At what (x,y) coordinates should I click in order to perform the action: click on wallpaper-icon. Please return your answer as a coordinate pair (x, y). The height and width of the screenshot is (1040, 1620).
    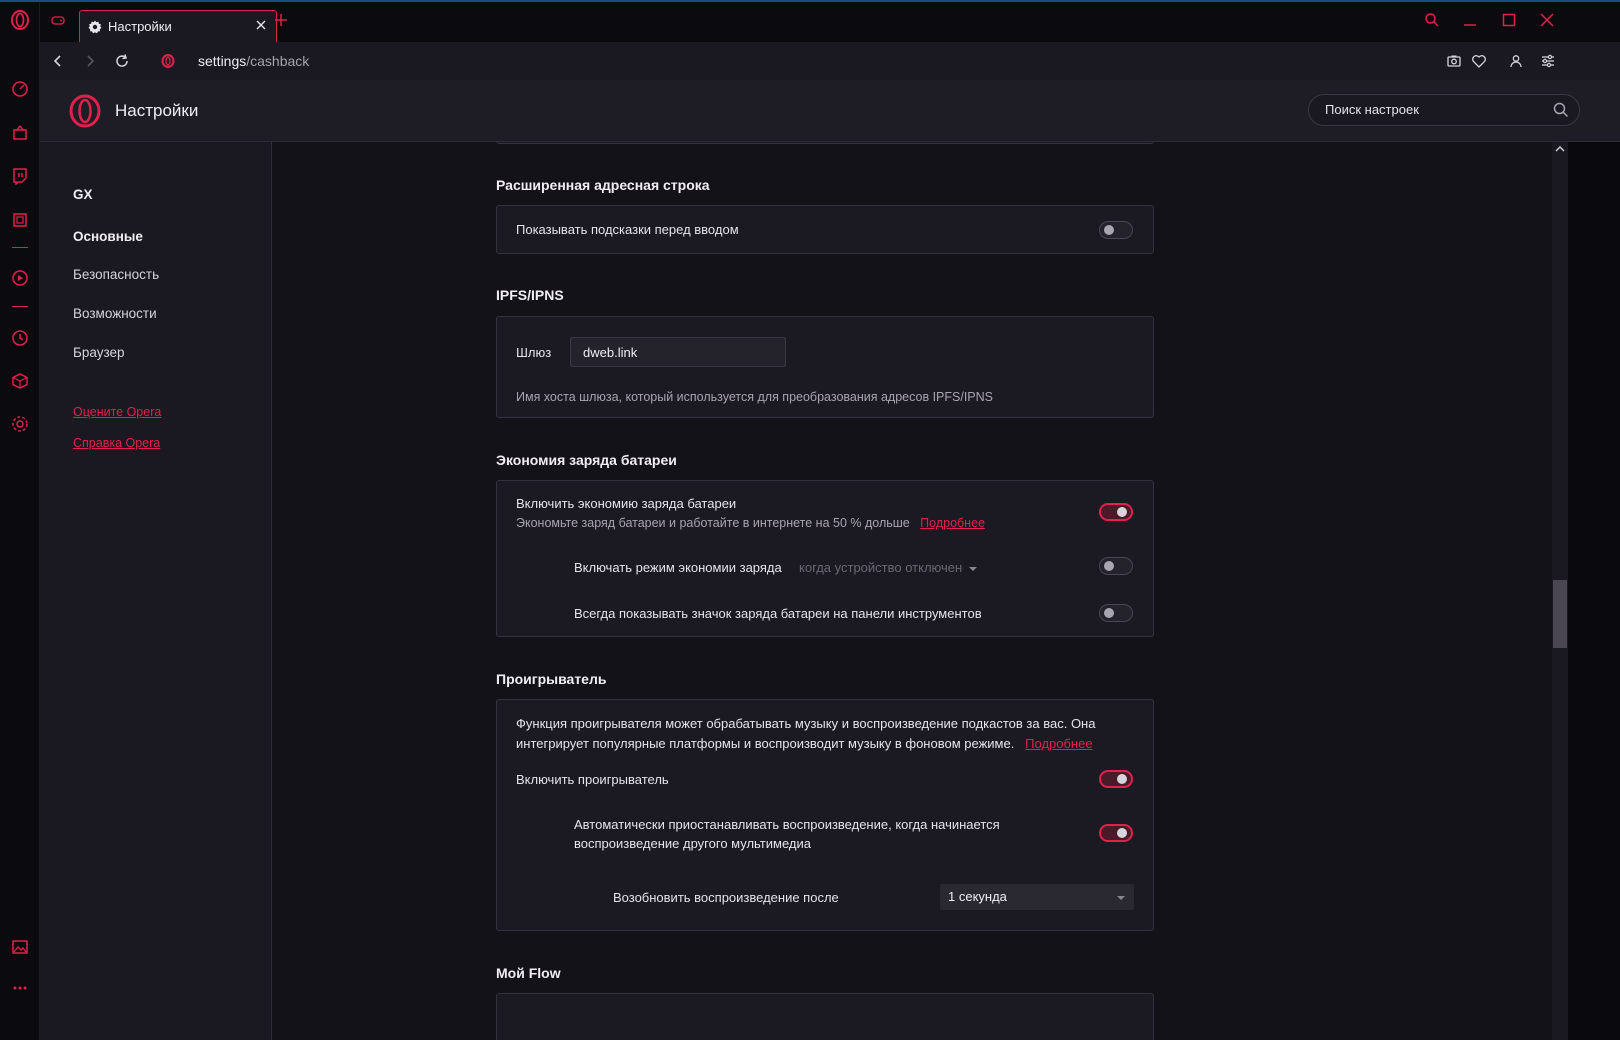
    Looking at the image, I should click on (20, 947).